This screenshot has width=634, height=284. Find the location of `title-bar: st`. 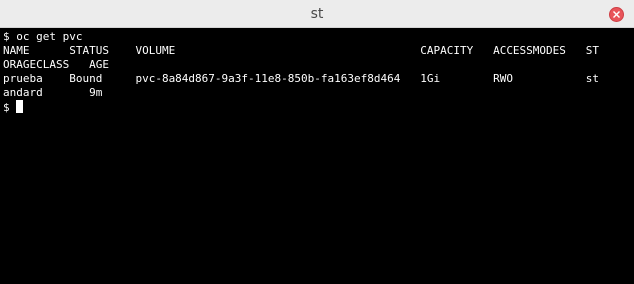

title-bar: st is located at coordinates (317, 14).